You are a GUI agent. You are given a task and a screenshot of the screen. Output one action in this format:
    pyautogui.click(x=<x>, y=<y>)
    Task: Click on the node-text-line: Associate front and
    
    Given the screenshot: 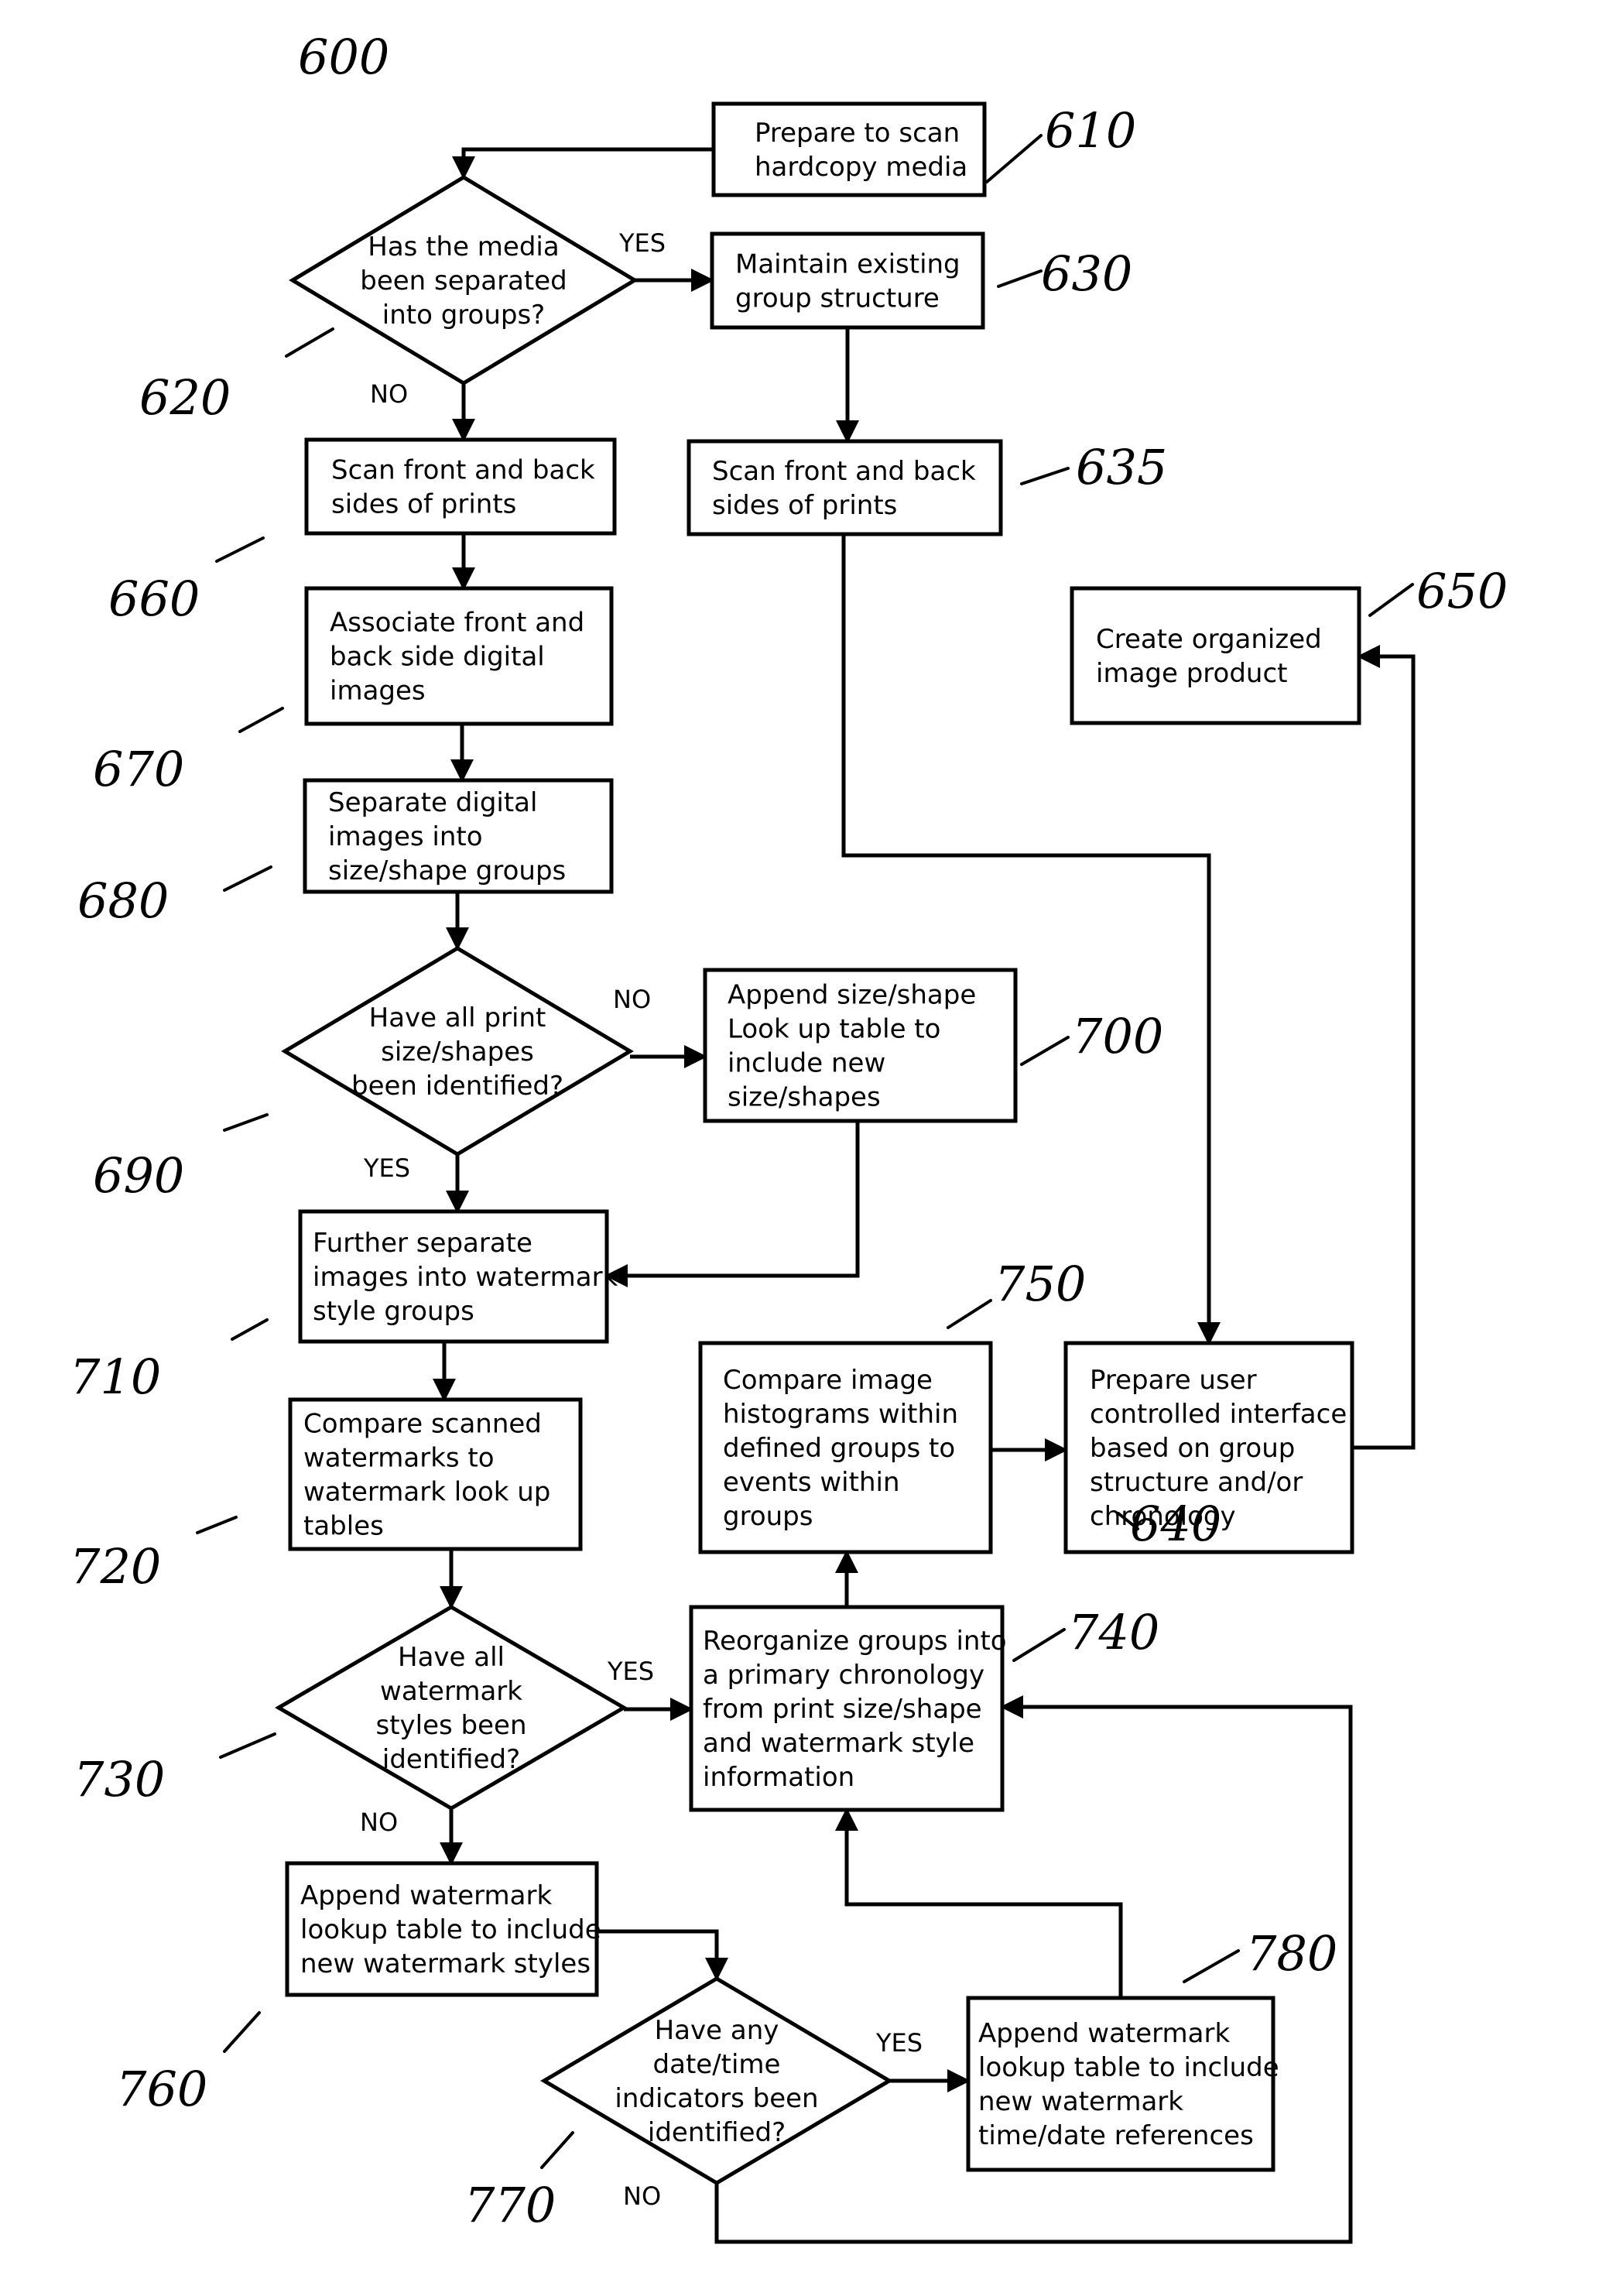 What is the action you would take?
    pyautogui.click(x=457, y=623)
    